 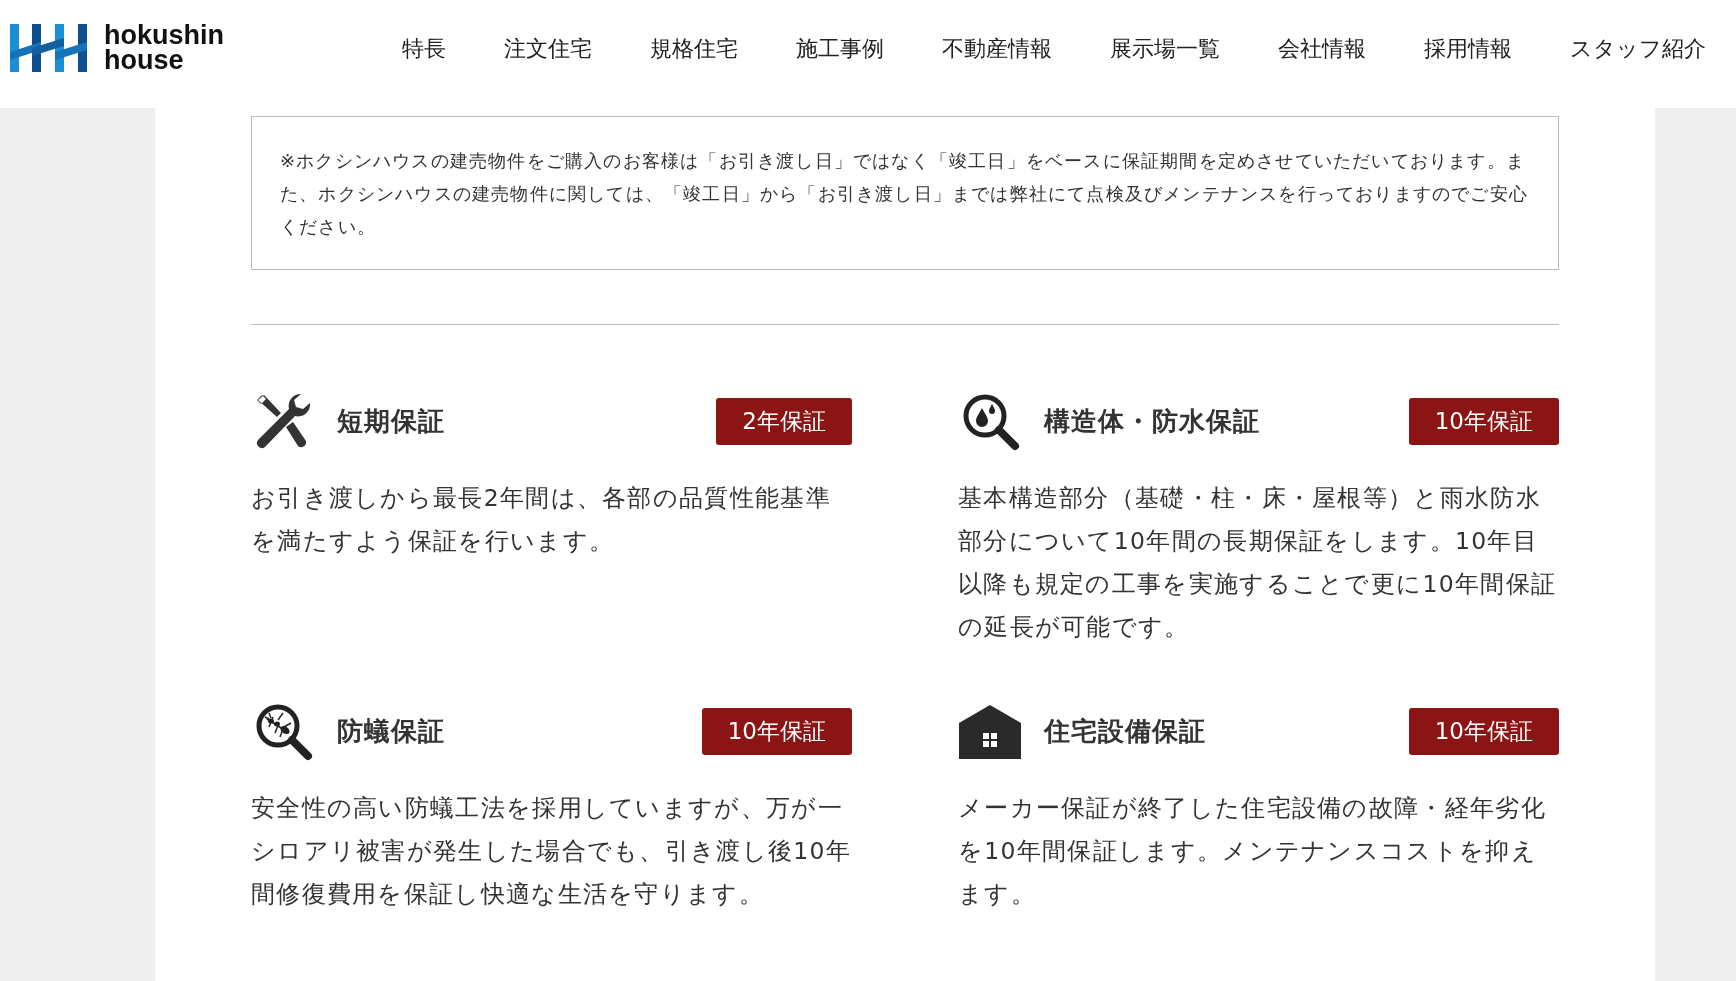 I want to click on nav-link: 採用情報, so click(x=1468, y=48).